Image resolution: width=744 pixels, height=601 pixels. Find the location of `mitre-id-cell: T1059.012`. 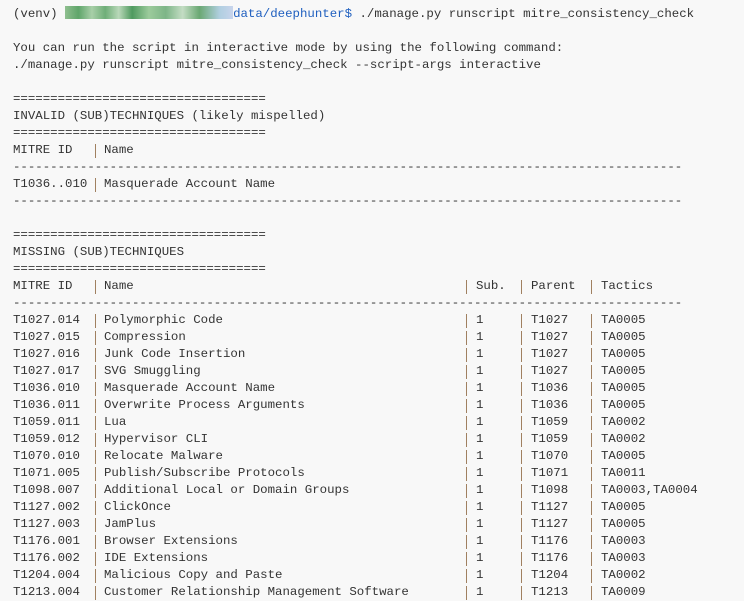

mitre-id-cell: T1059.012 is located at coordinates (46, 439).